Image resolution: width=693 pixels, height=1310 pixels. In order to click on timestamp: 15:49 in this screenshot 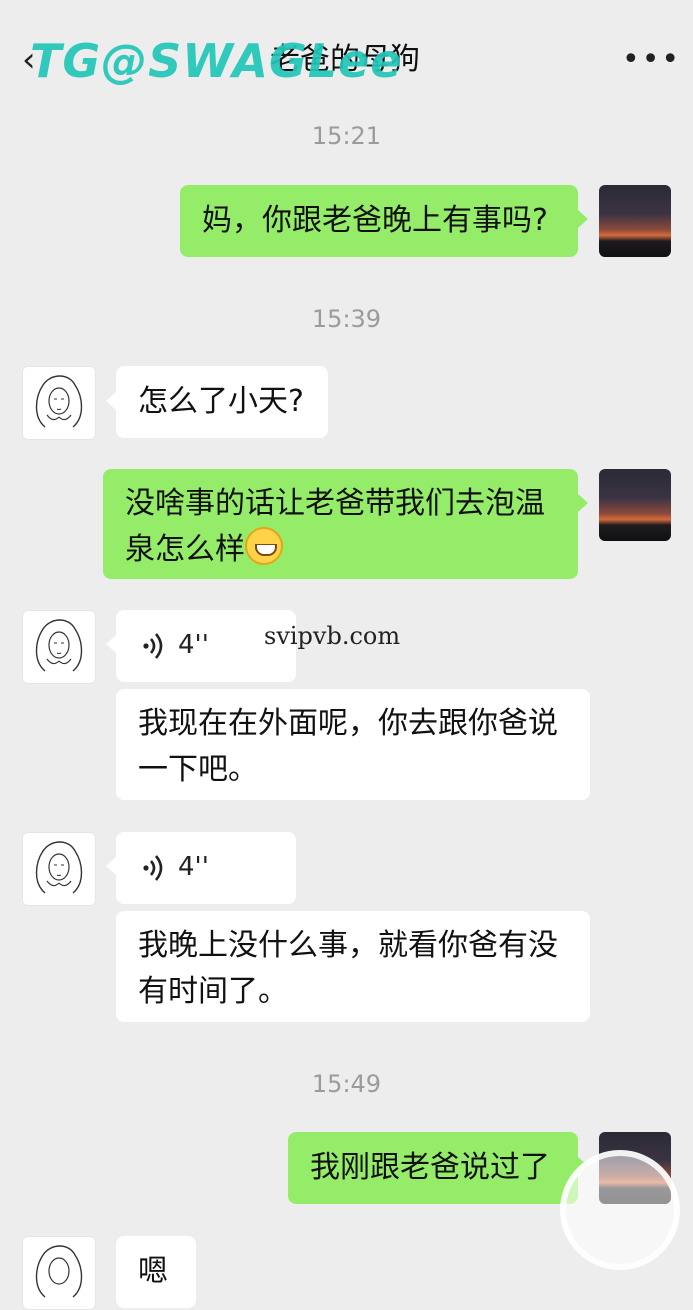, I will do `click(346, 1084)`.